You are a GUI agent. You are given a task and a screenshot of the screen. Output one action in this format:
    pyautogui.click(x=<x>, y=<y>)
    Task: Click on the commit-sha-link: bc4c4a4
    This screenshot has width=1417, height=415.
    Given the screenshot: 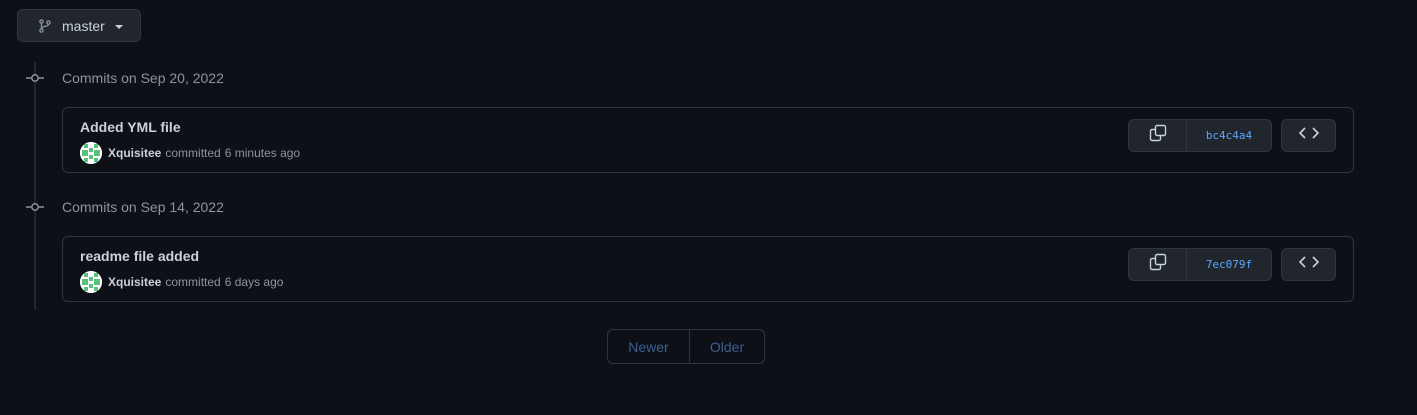 What is the action you would take?
    pyautogui.click(x=1229, y=135)
    